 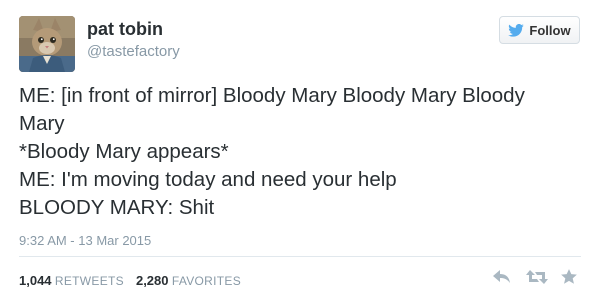 What do you see at coordinates (208, 179) in the screenshot?
I see `tweet-line: ME: I'm moving today and need your help` at bounding box center [208, 179].